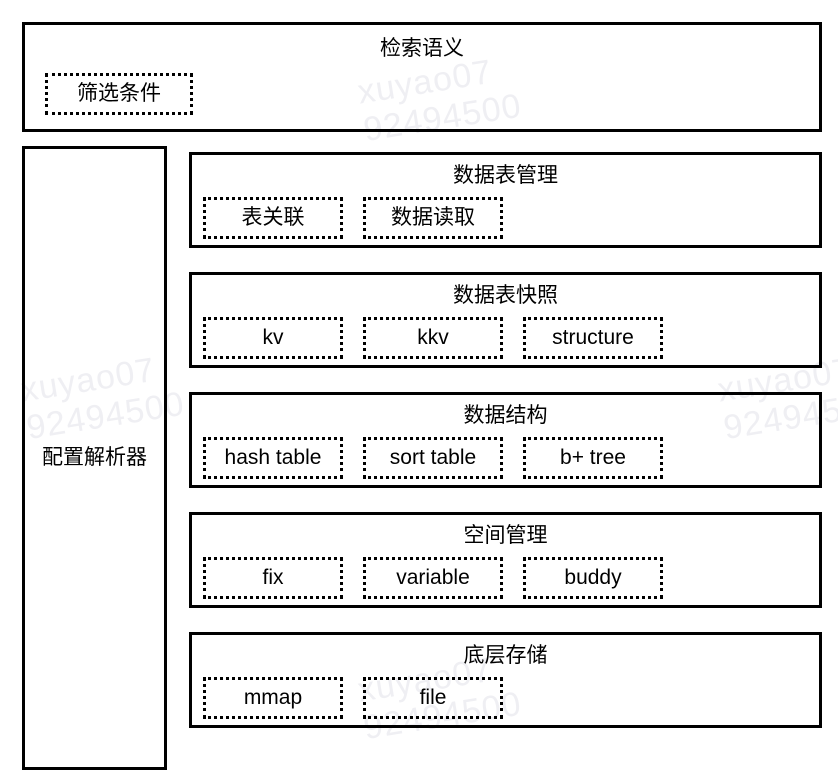 Image resolution: width=838 pixels, height=774 pixels. I want to click on component-fix: fix, so click(273, 578).